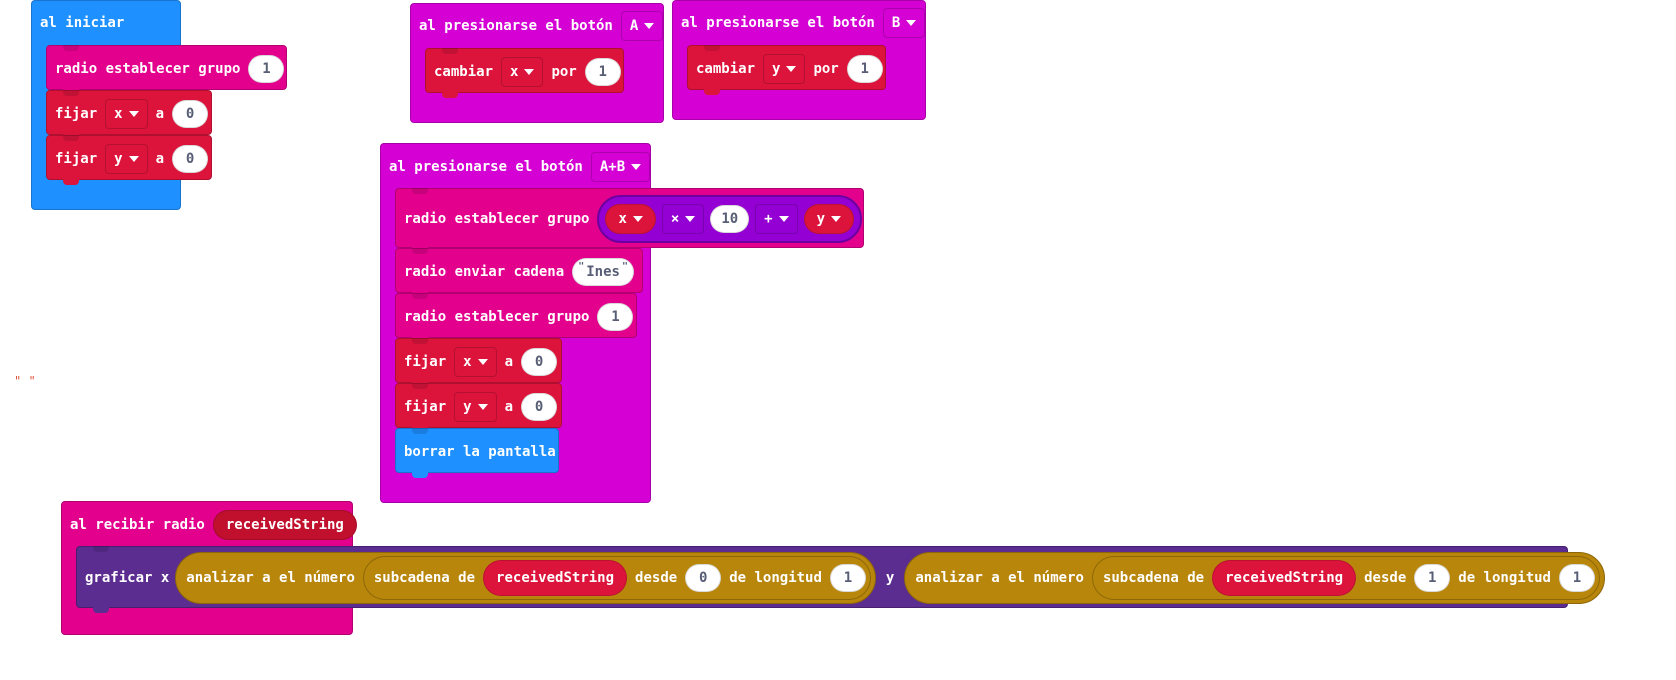  Describe the element at coordinates (602, 71) in the screenshot. I see `change-x-value: 1` at that location.